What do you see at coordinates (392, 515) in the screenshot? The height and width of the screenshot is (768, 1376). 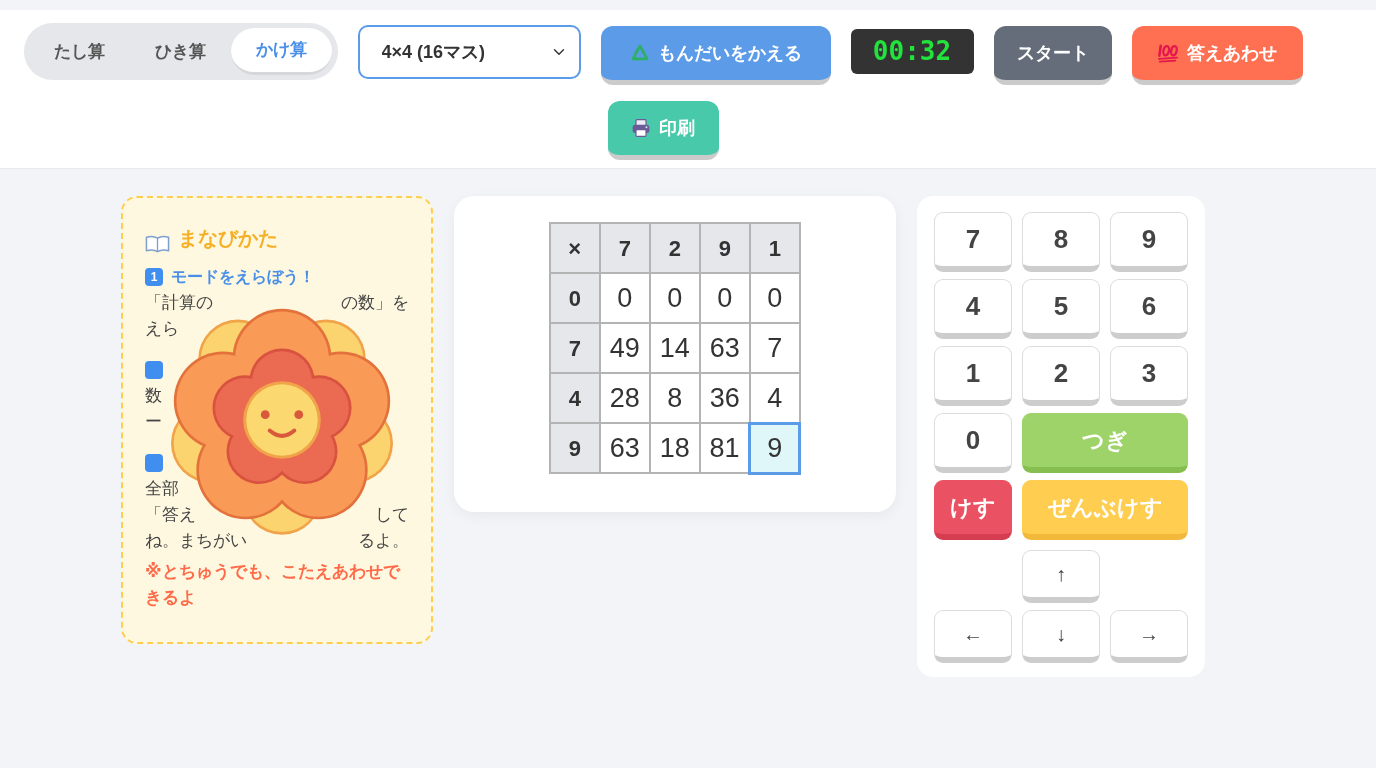 I see `instruction-text: して` at bounding box center [392, 515].